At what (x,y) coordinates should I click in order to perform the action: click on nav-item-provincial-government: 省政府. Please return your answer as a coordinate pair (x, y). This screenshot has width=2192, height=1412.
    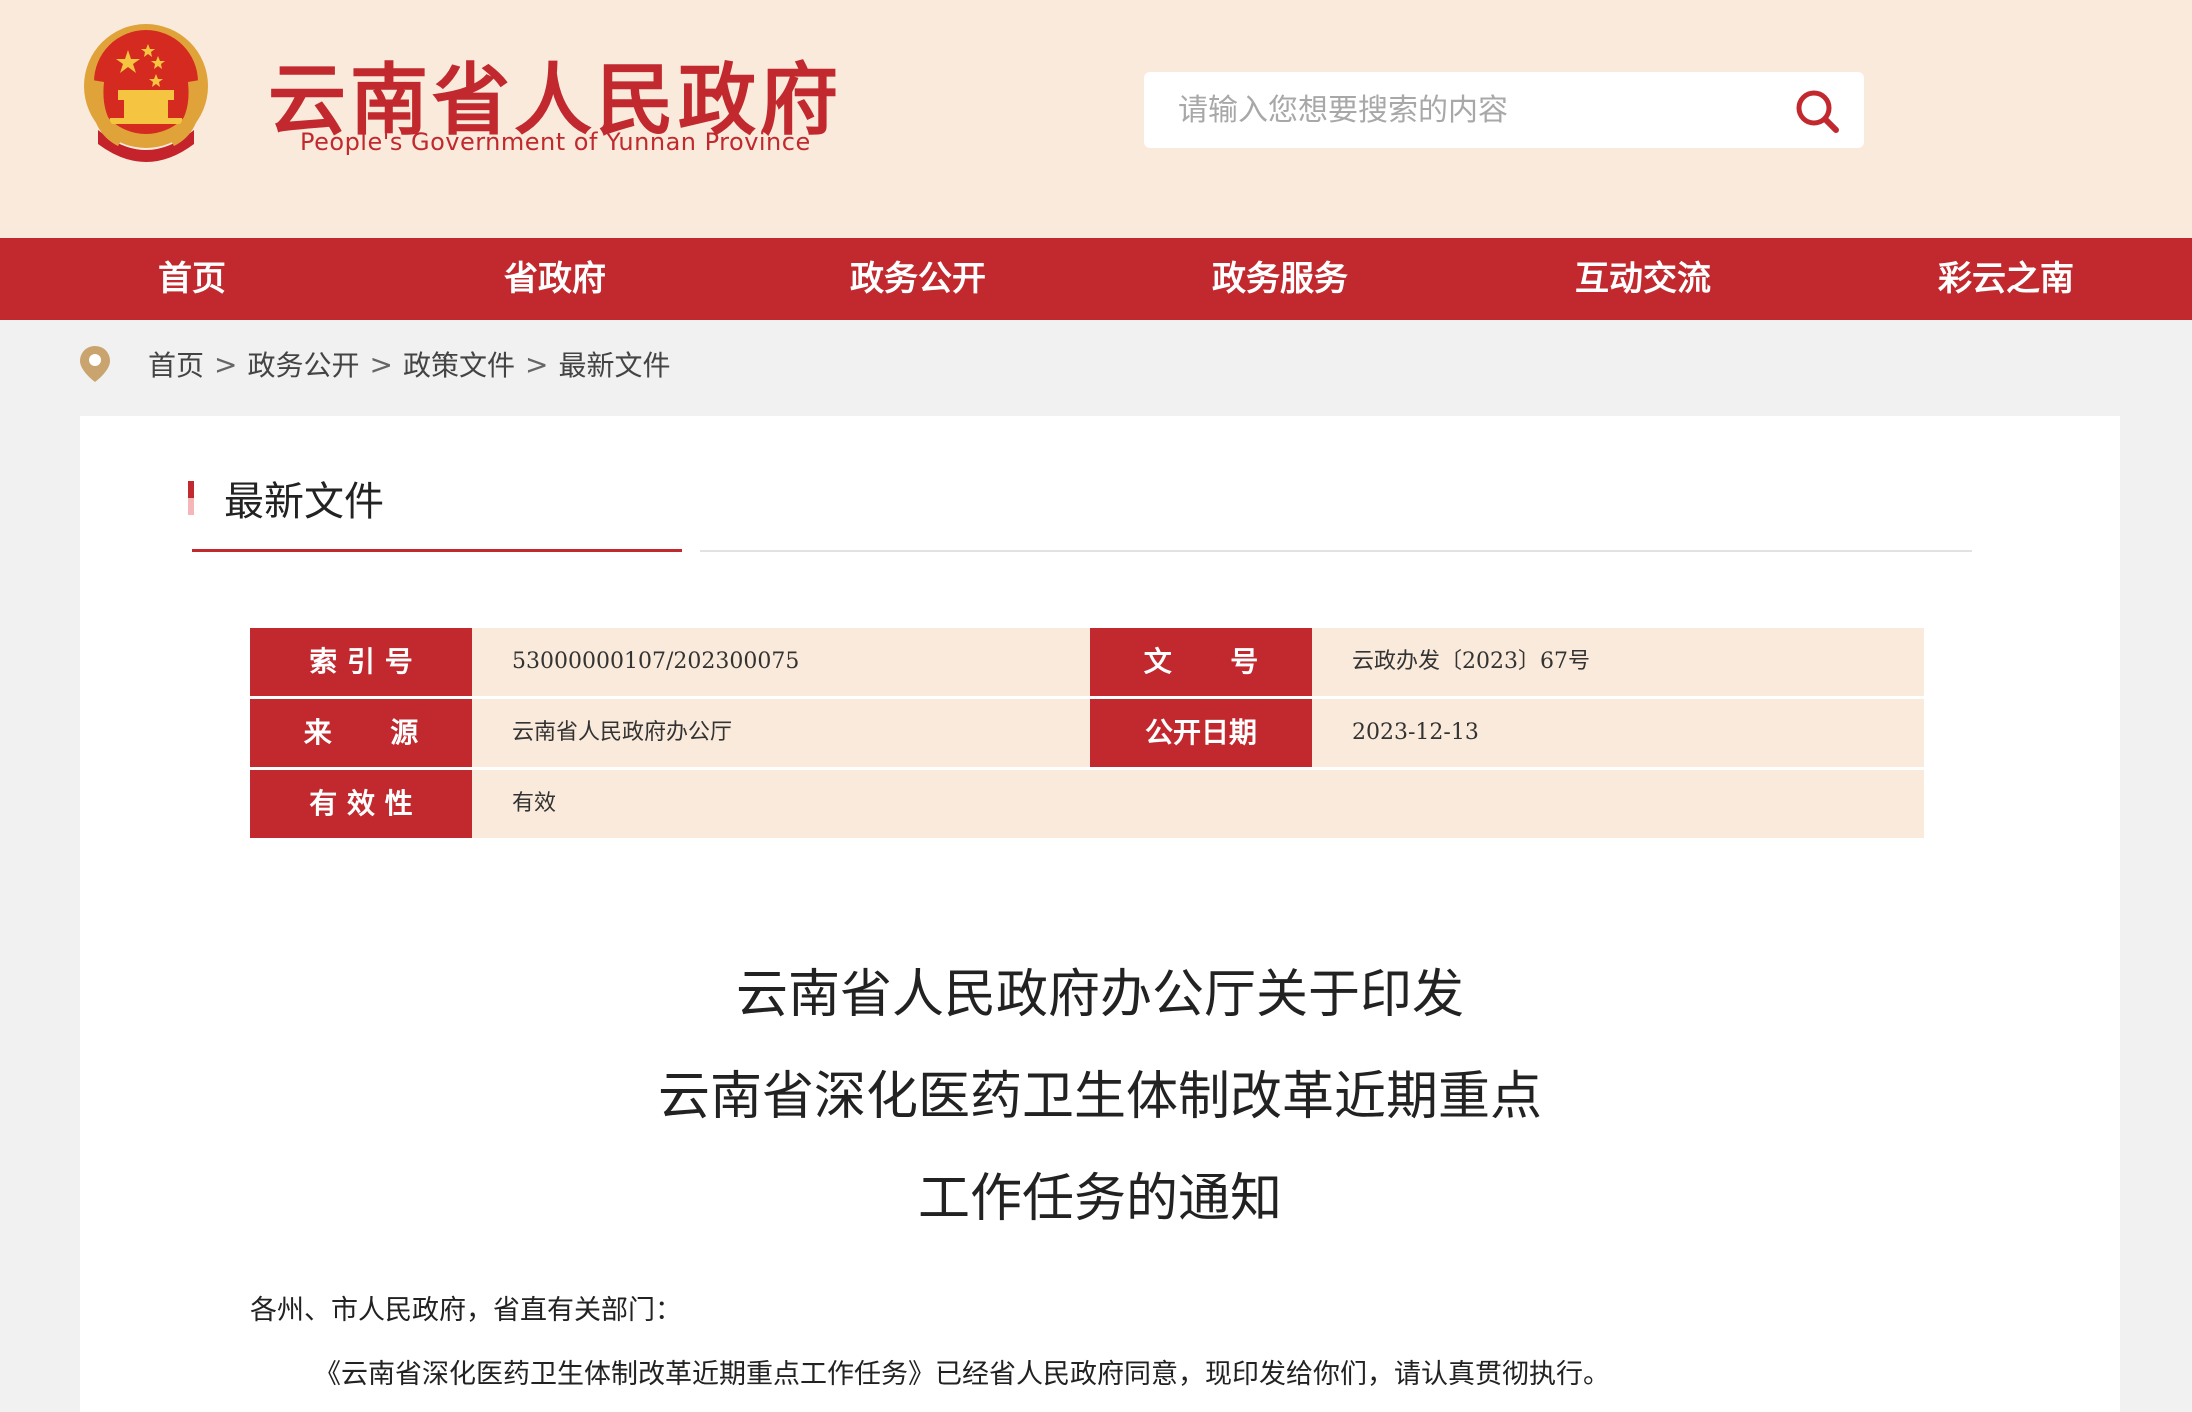
    Looking at the image, I should click on (555, 279).